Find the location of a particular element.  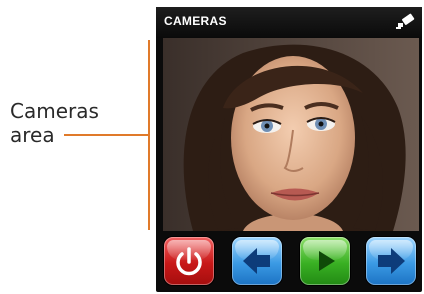

previous-camera-button is located at coordinates (257, 261).